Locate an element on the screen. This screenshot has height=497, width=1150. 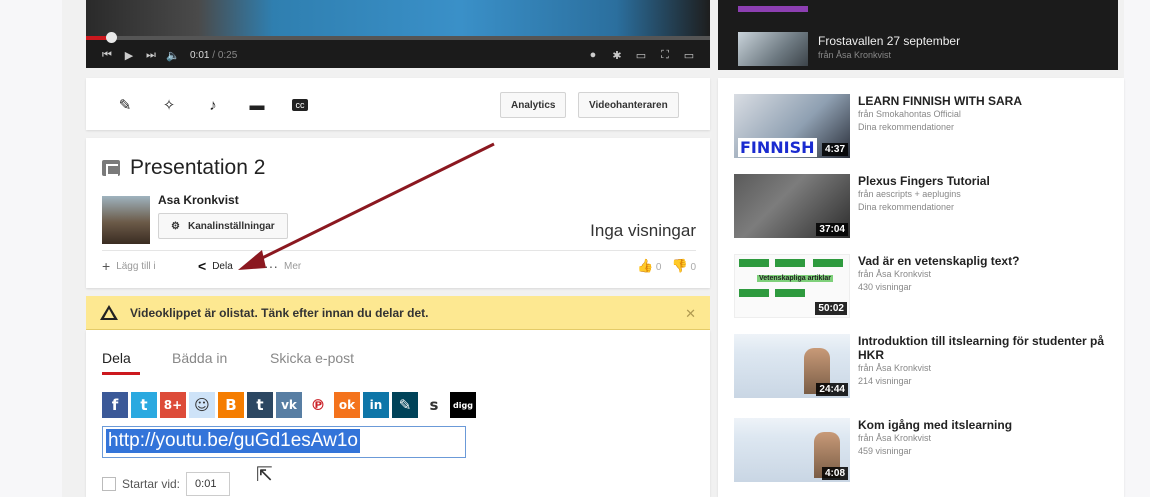
like-button: 👍 0 is located at coordinates (649, 266).